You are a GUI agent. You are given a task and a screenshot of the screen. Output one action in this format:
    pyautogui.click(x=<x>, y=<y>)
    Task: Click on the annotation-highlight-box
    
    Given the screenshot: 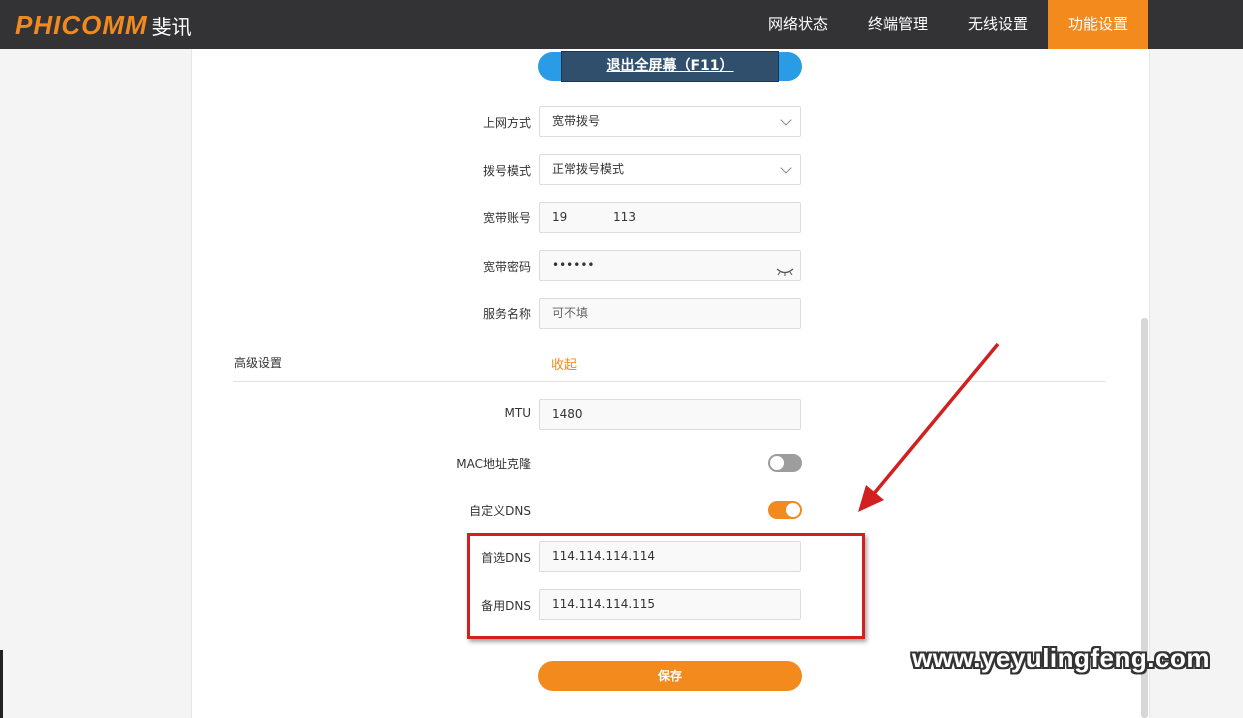 What is the action you would take?
    pyautogui.click(x=666, y=586)
    